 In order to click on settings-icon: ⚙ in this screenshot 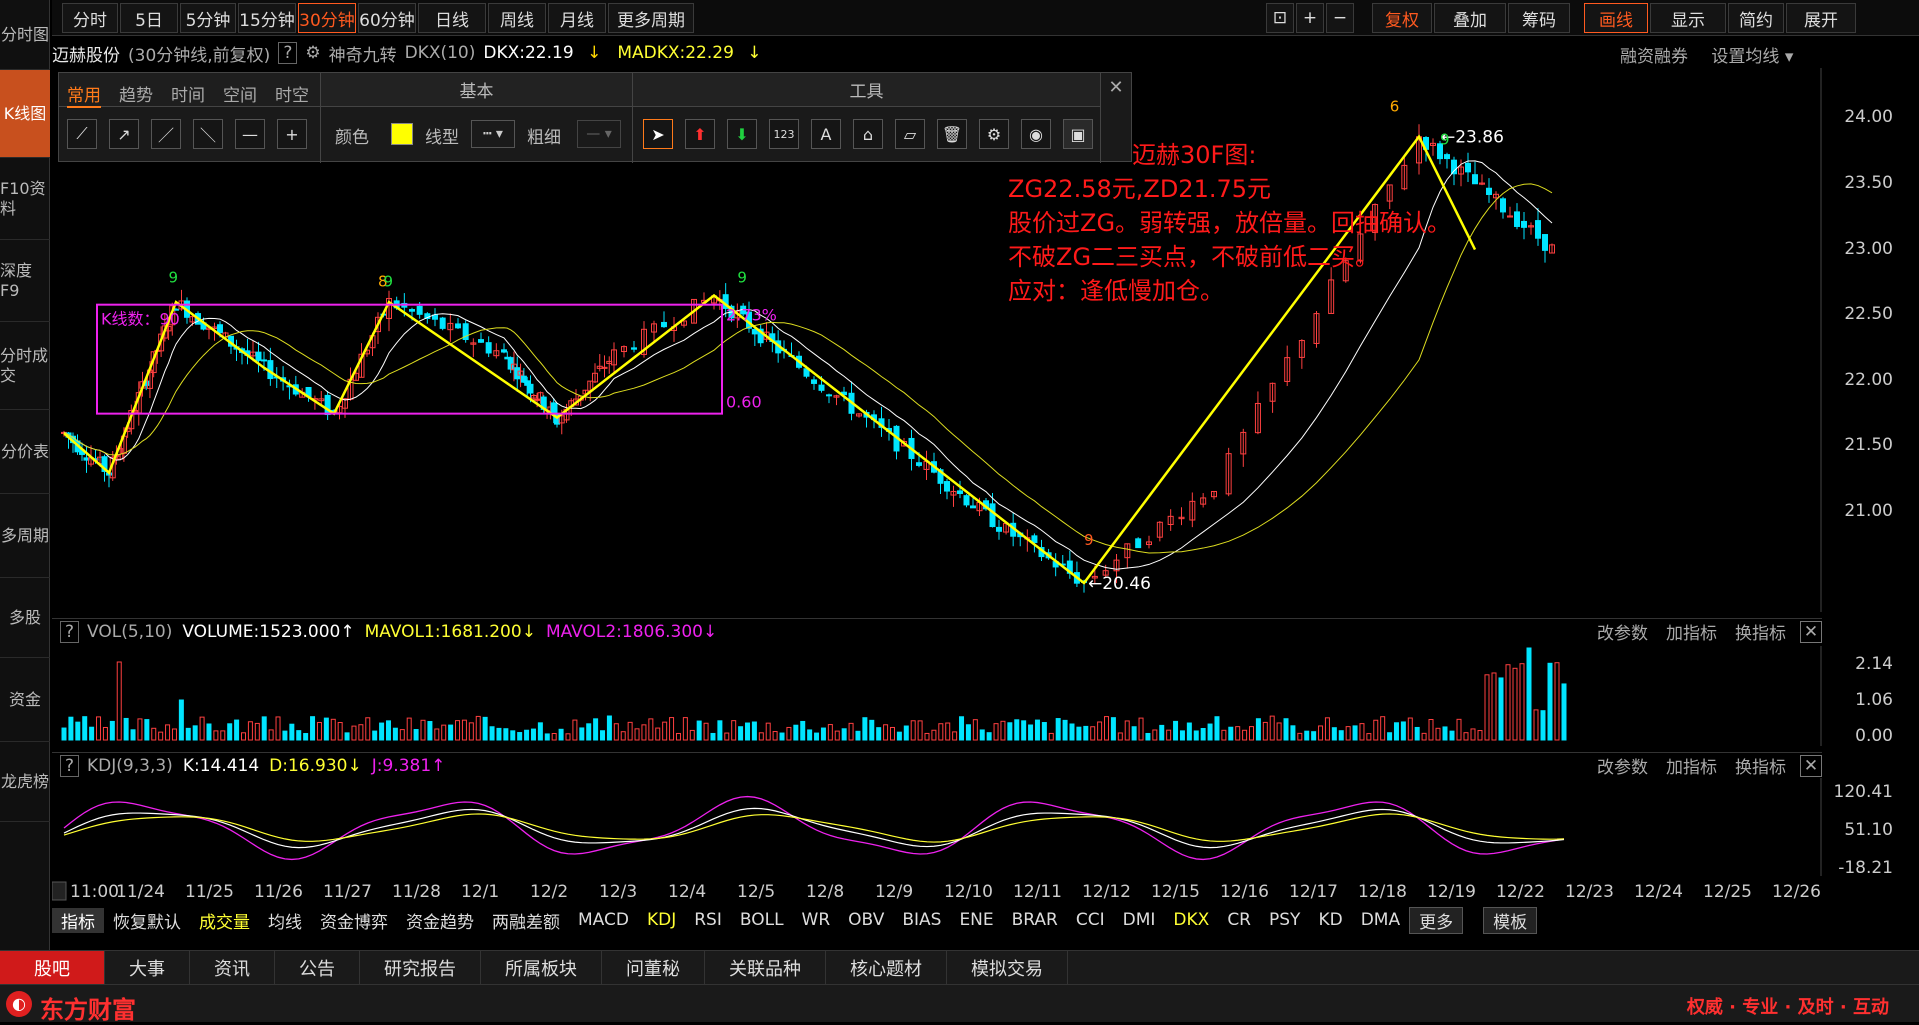, I will do `click(994, 134)`.